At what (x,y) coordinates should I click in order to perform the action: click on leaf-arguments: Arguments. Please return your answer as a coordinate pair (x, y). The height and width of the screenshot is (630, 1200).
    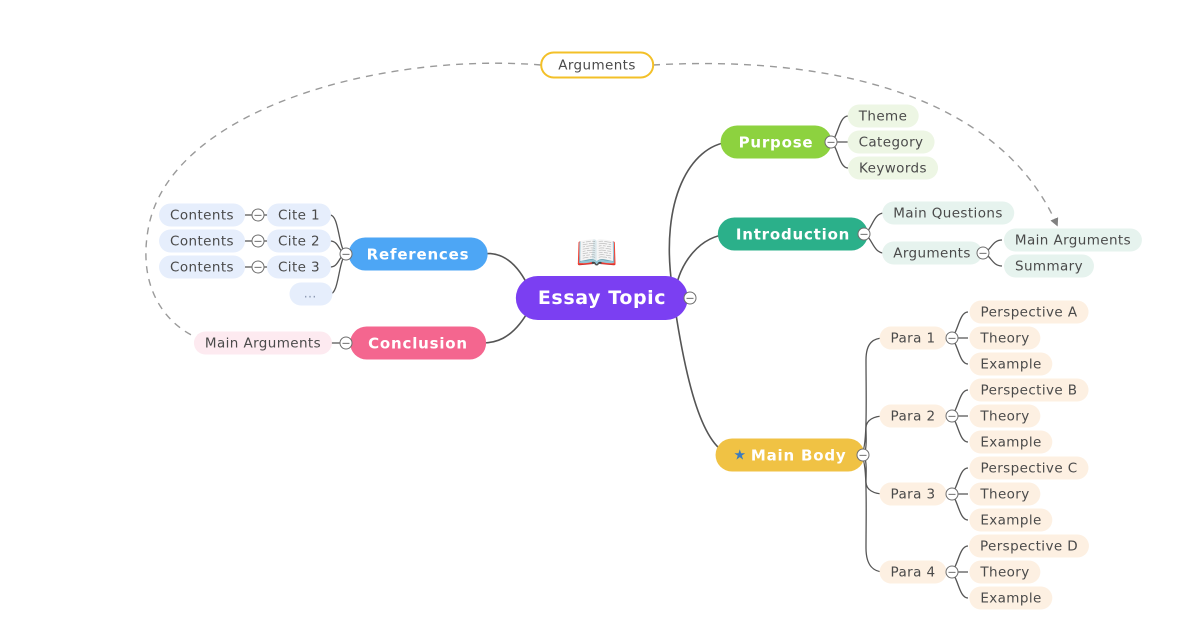
    Looking at the image, I should click on (932, 253).